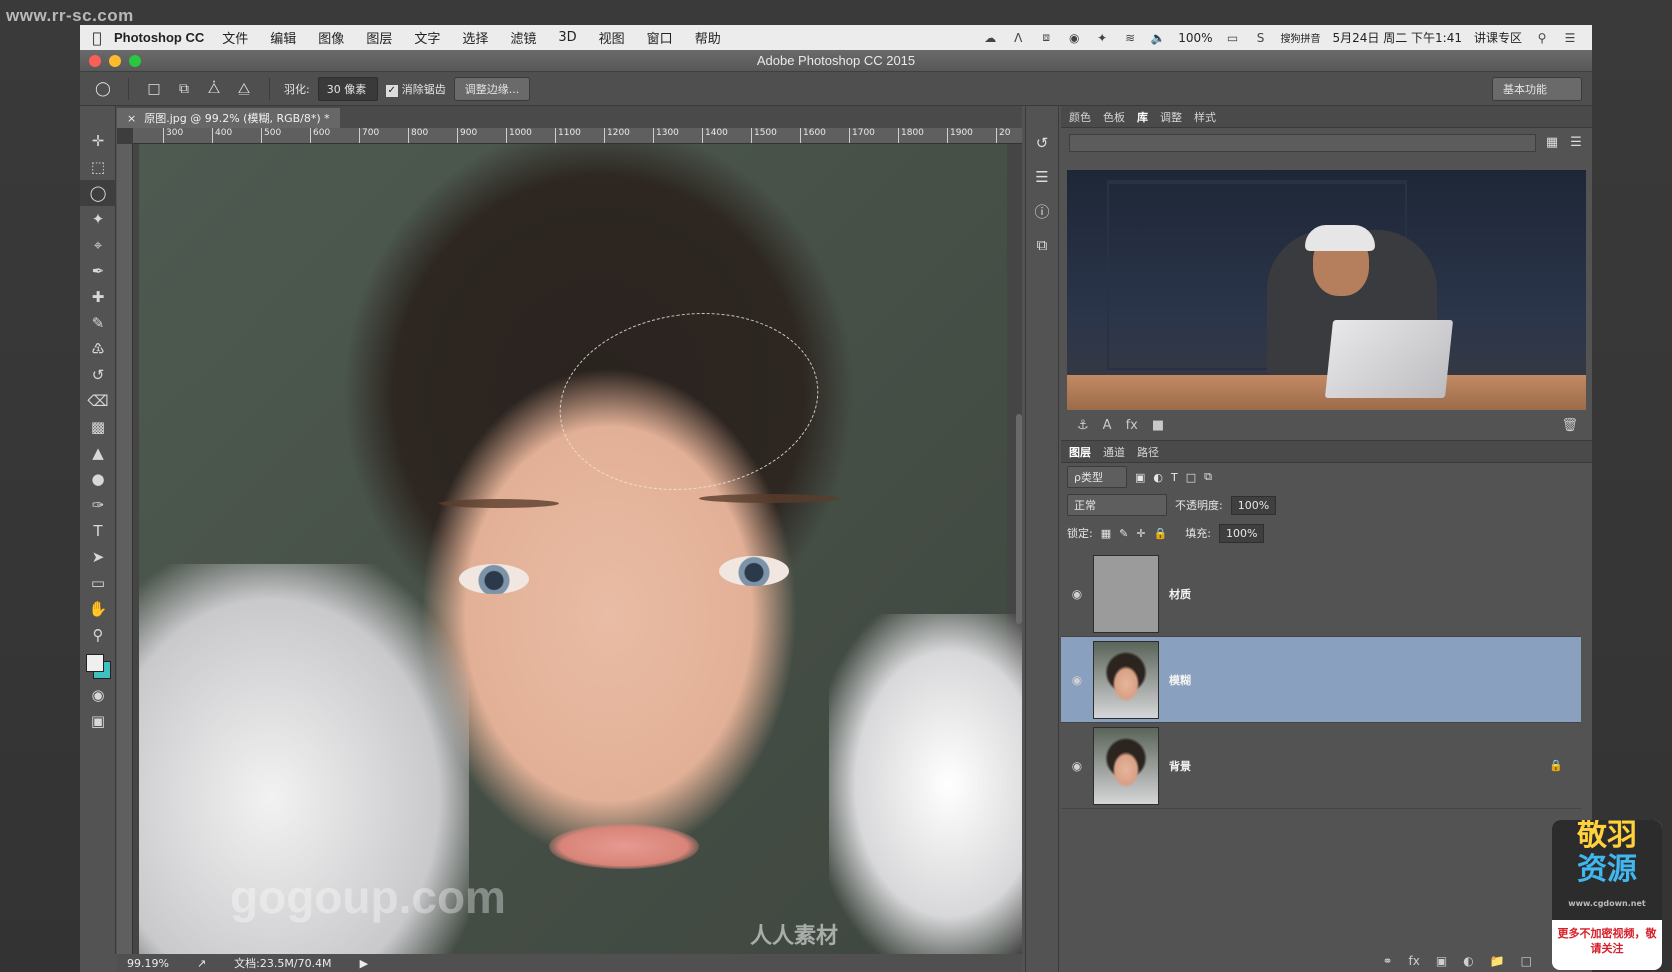  What do you see at coordinates (1148, 452) in the screenshot?
I see `tab-paths: 路径` at bounding box center [1148, 452].